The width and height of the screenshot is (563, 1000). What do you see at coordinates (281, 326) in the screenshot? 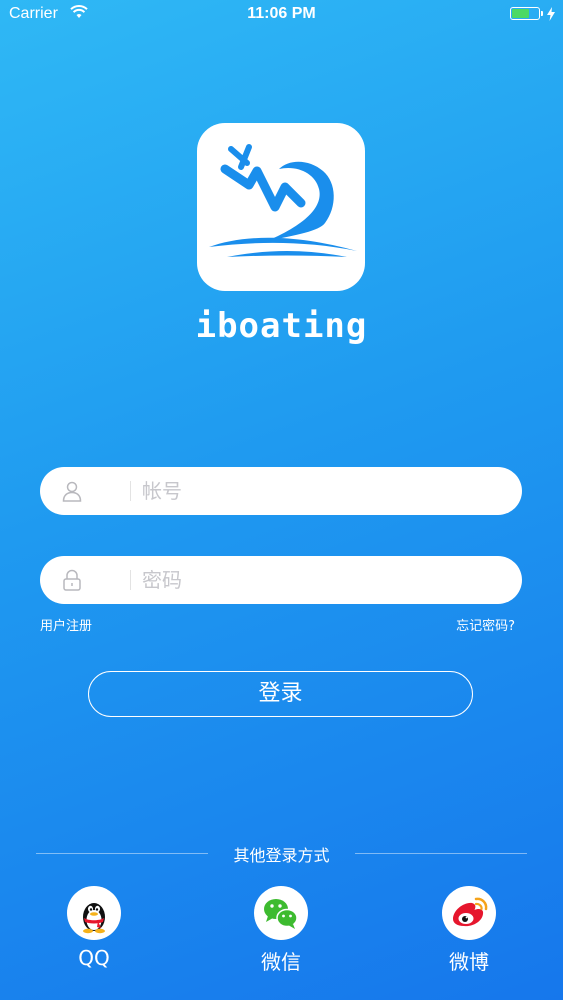
I see `app-name: iboating` at bounding box center [281, 326].